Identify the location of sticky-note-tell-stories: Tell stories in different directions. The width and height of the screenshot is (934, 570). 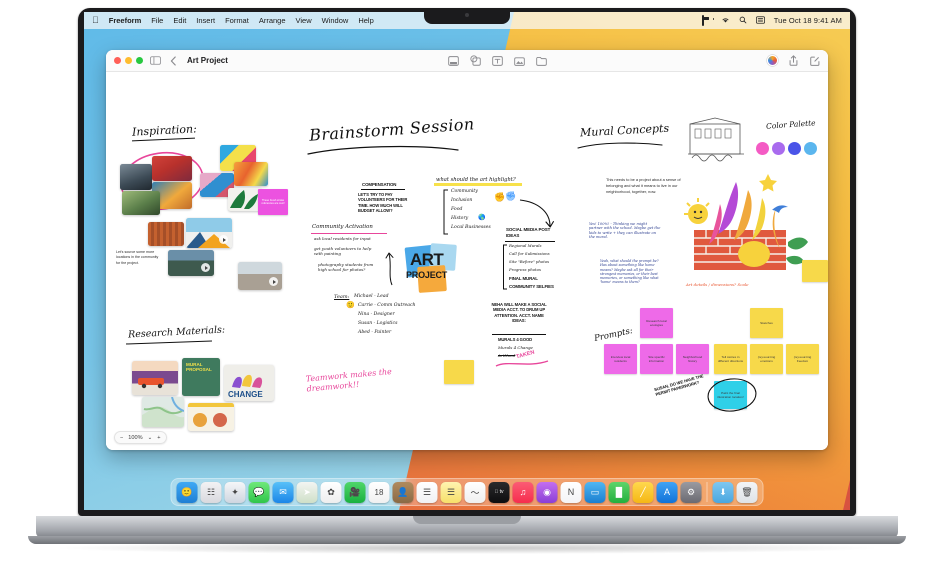
(730, 359).